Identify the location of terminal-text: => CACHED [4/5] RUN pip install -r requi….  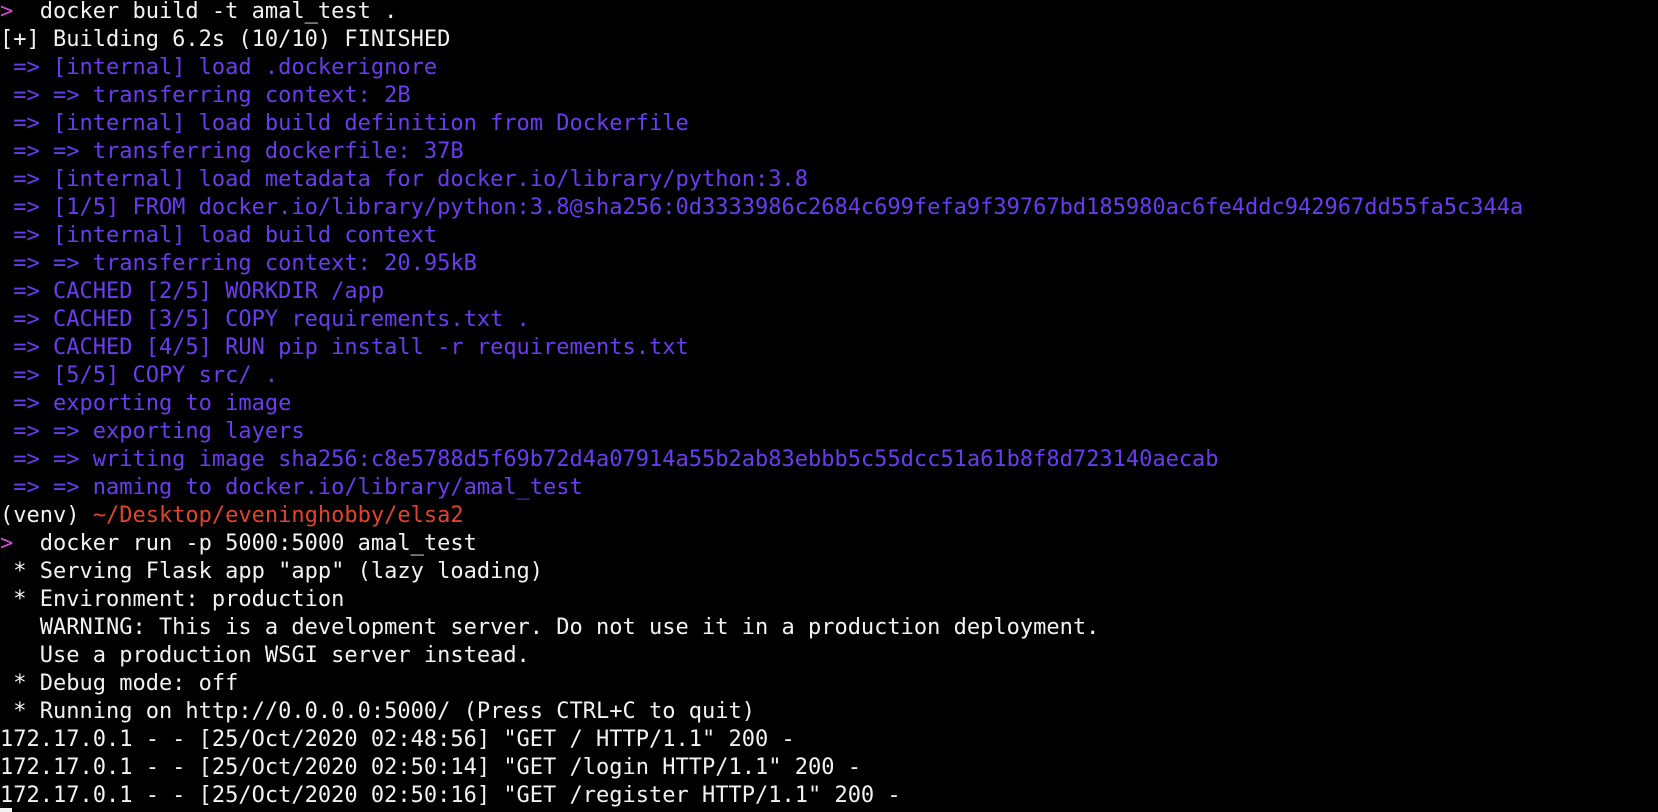
(344, 347).